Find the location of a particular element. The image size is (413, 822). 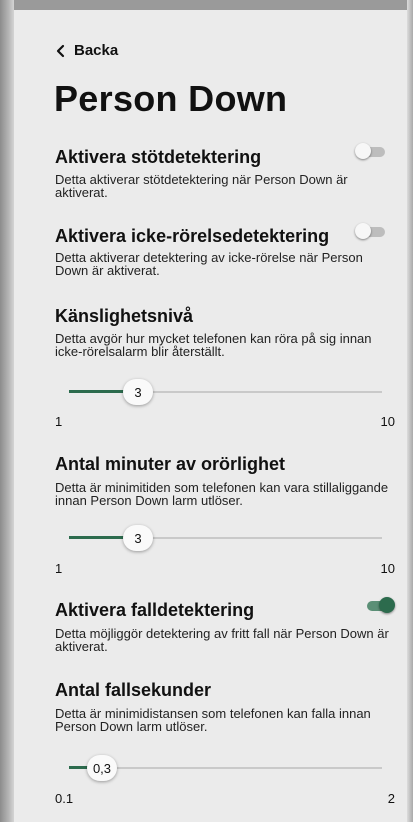

fall-detection-toggle is located at coordinates (379, 606).